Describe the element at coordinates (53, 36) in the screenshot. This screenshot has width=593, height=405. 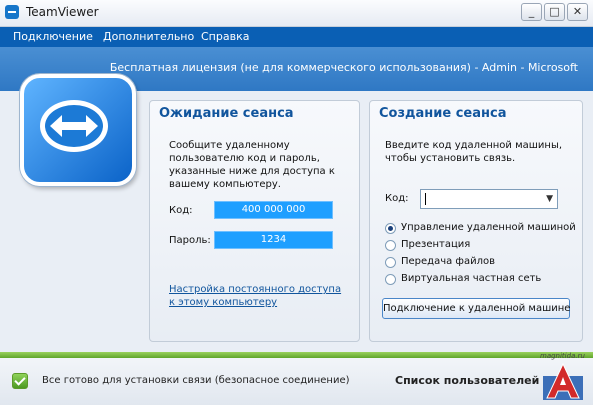
I see `menu-connection: Подключение` at that location.